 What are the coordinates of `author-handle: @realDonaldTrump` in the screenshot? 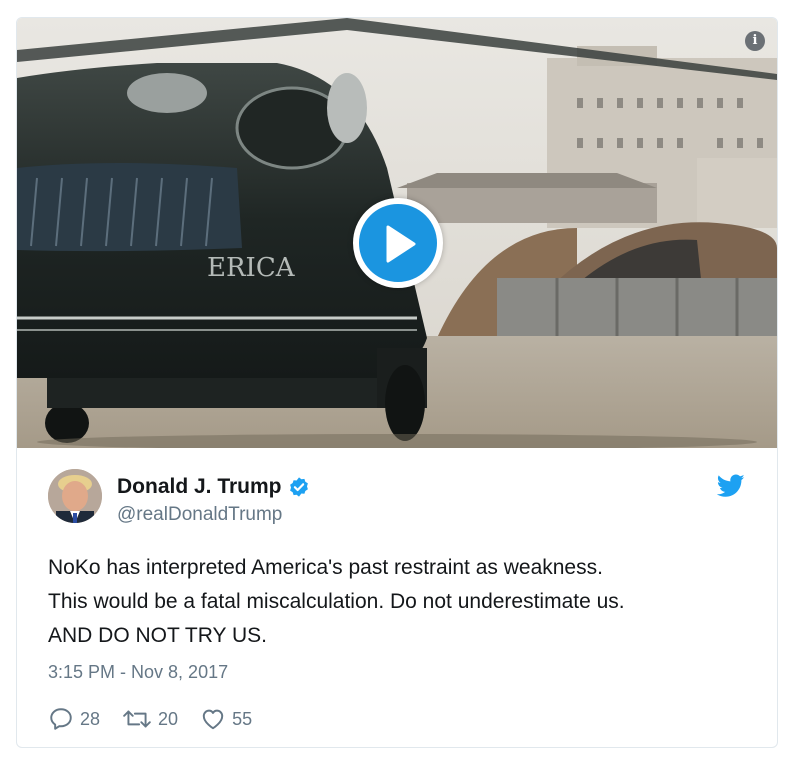 It's located at (199, 515).